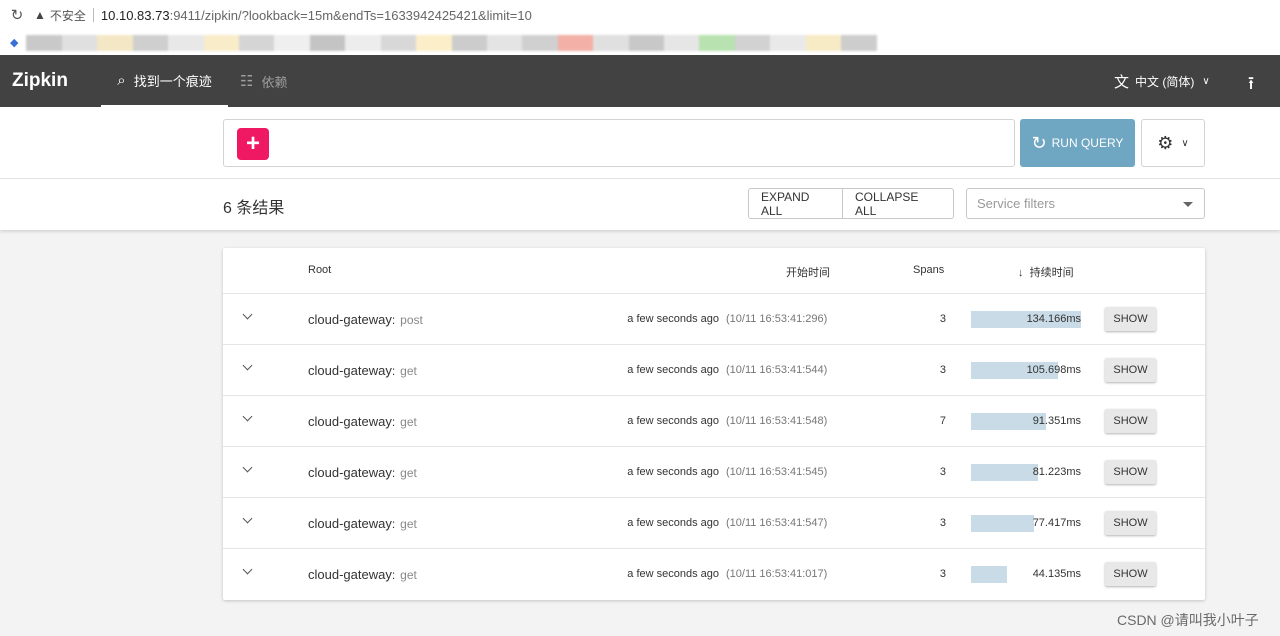  I want to click on column-header-duration: ↓ 持续时间, so click(1046, 272).